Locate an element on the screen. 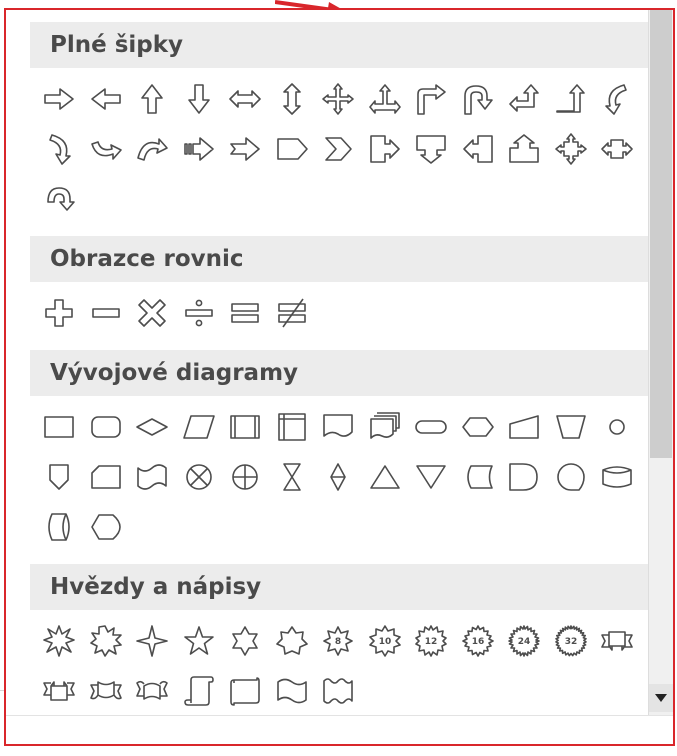 The image size is (677, 756). minus-shape-button is located at coordinates (106, 313).